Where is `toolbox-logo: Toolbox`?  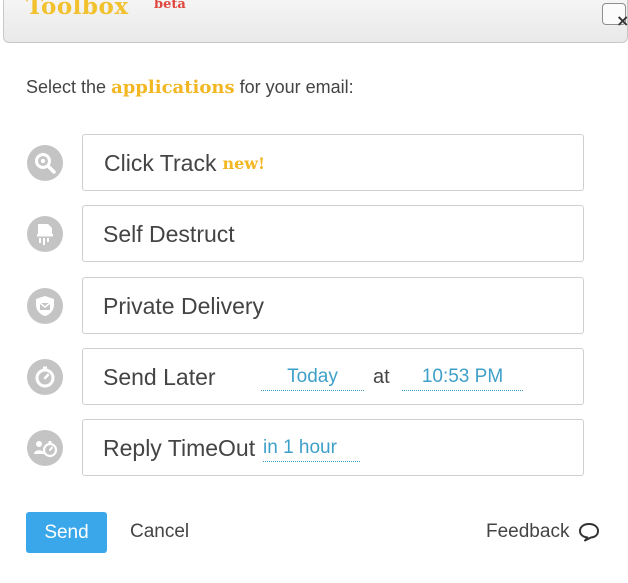 toolbox-logo: Toolbox is located at coordinates (77, 10).